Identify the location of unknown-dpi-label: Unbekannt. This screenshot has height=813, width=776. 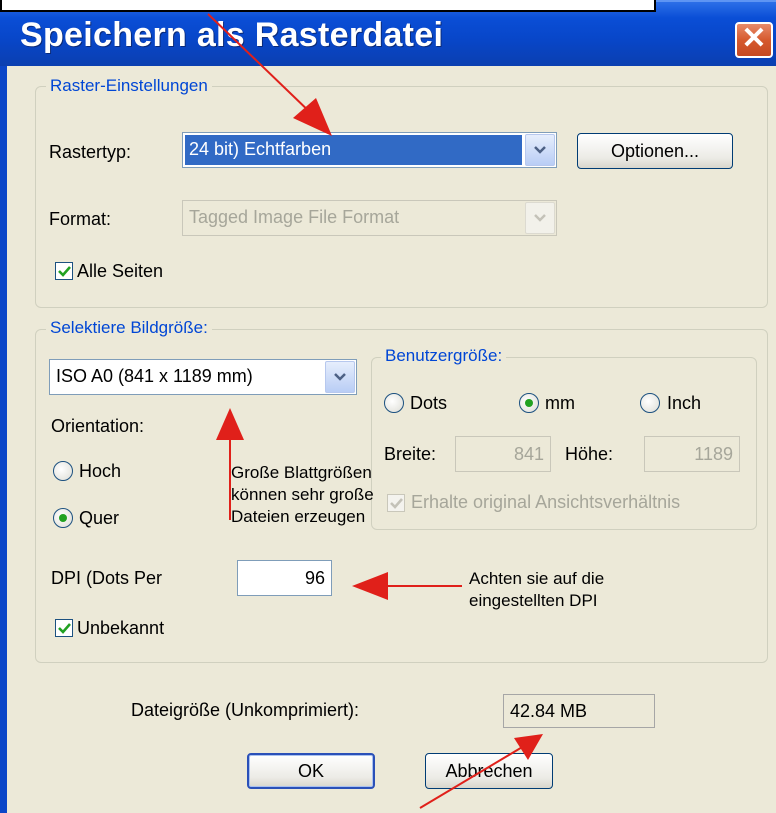
(121, 628).